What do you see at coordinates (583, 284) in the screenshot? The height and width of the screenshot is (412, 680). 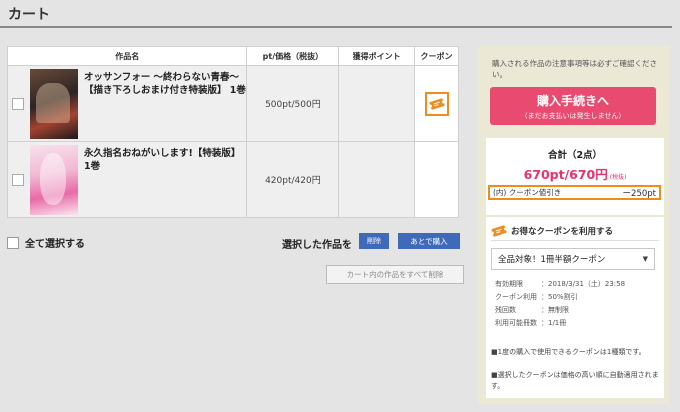 I see `detail-value: ：2018/3/31（土）23:58` at bounding box center [583, 284].